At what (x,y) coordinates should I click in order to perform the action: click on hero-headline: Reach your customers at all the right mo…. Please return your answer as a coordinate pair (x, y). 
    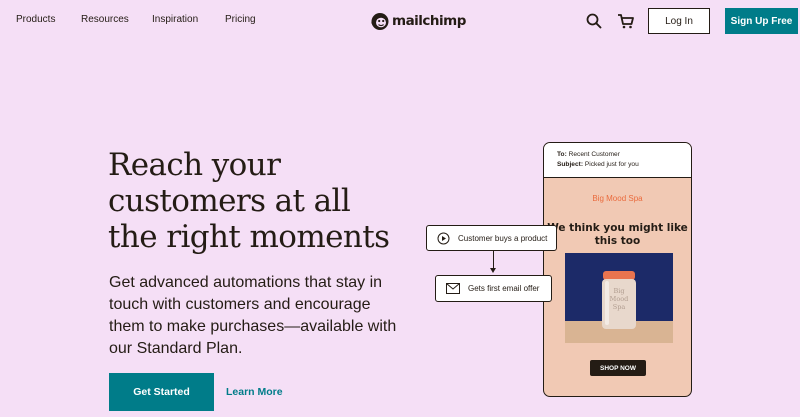
    Looking at the image, I should click on (249, 201).